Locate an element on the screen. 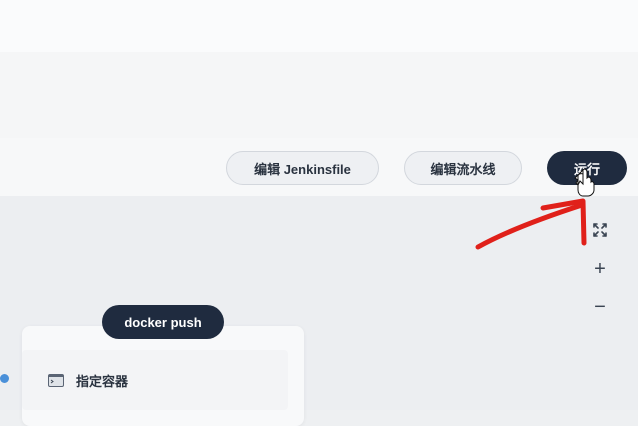  minus-icon: − is located at coordinates (600, 307).